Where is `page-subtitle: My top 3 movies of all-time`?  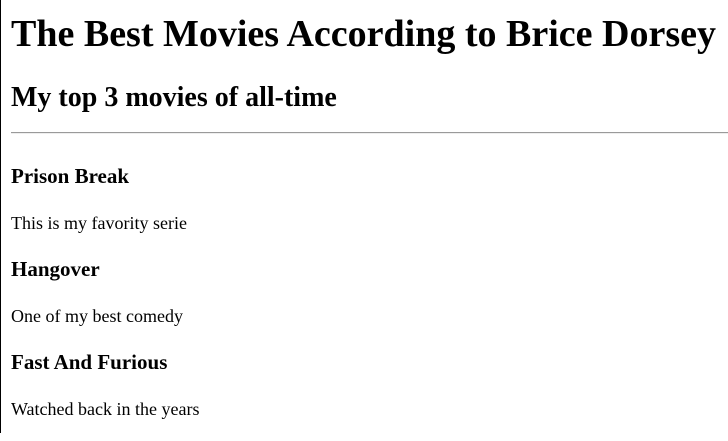 page-subtitle: My top 3 movies of all-time is located at coordinates (174, 97).